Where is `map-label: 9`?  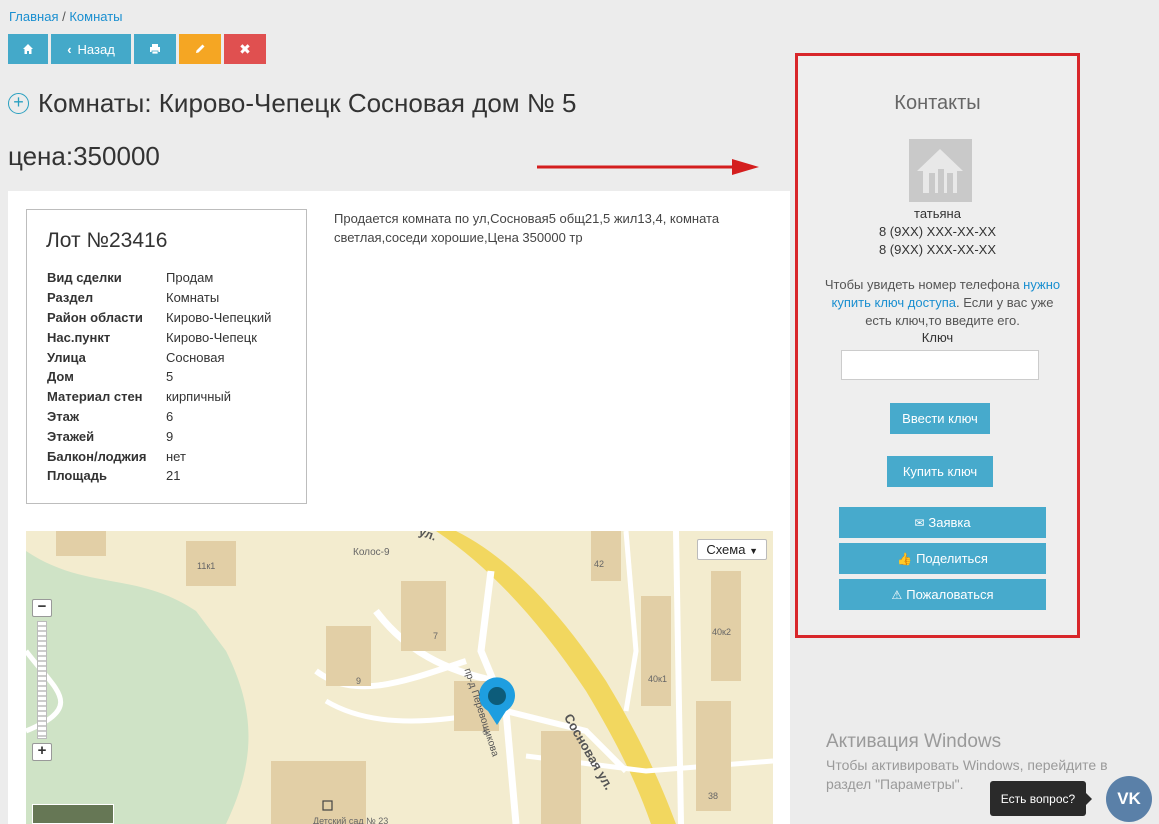 map-label: 9 is located at coordinates (359, 681).